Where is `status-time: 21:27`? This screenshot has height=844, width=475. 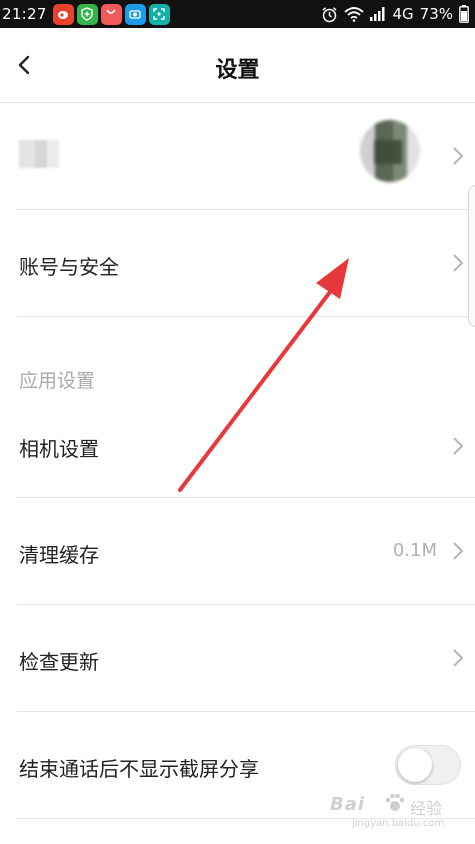 status-time: 21:27 is located at coordinates (24, 14).